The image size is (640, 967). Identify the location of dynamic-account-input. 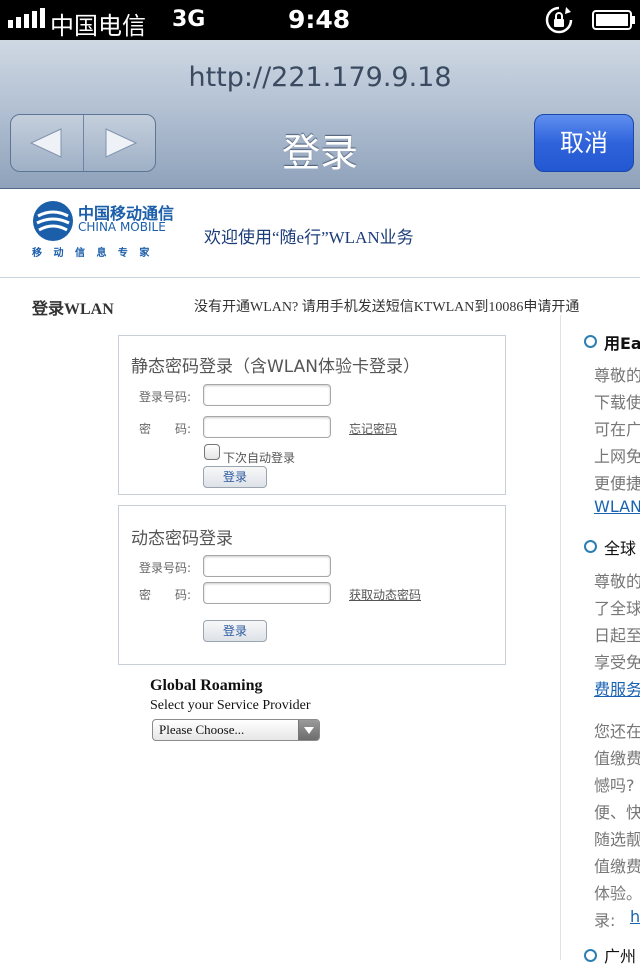
(267, 566).